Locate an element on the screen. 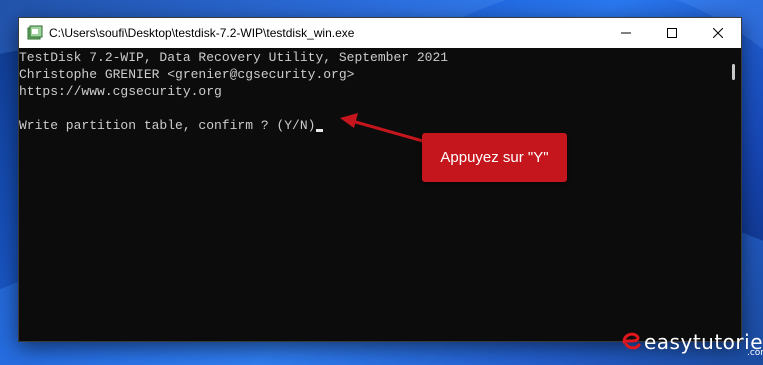 The image size is (763, 365). console-line: https://www.cgsecurity.org is located at coordinates (120, 91).